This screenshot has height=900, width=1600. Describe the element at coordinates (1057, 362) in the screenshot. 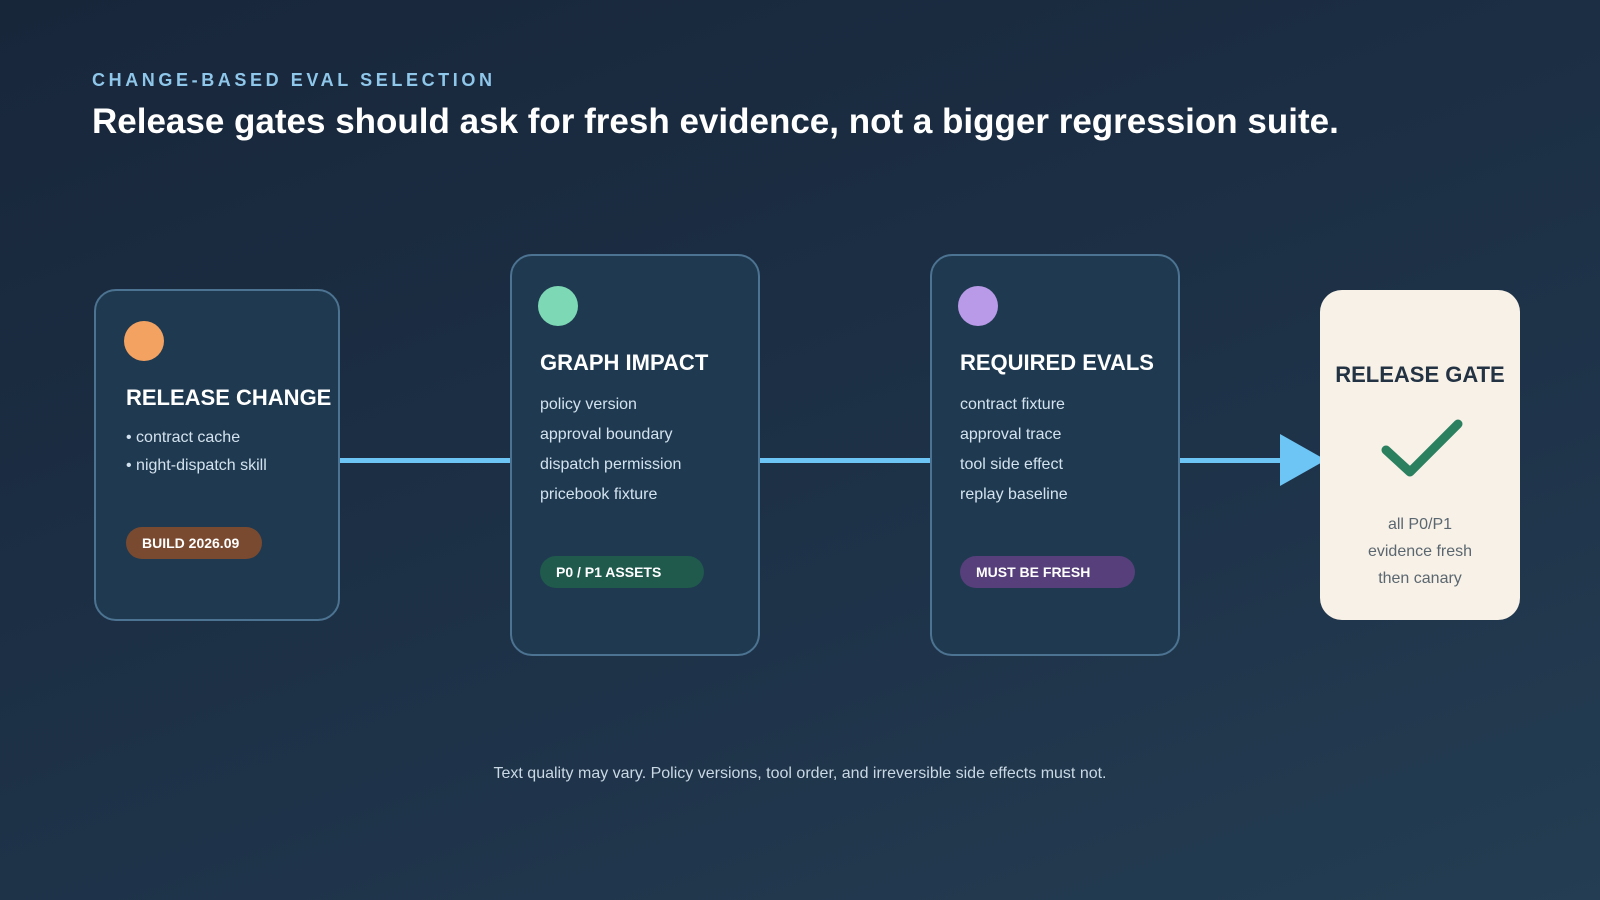

I see `stage-title: REQUIRED EVALS` at that location.